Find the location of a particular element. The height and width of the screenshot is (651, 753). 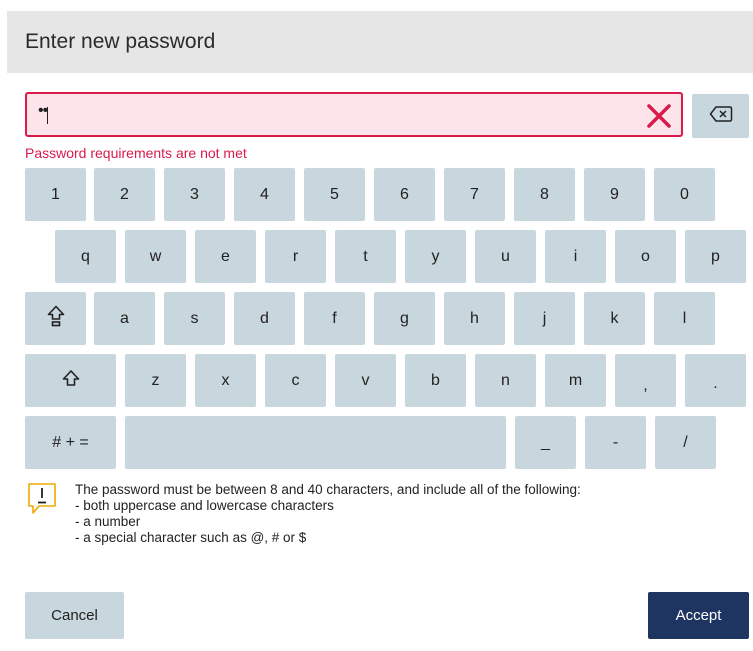

key-f: f is located at coordinates (334, 318).